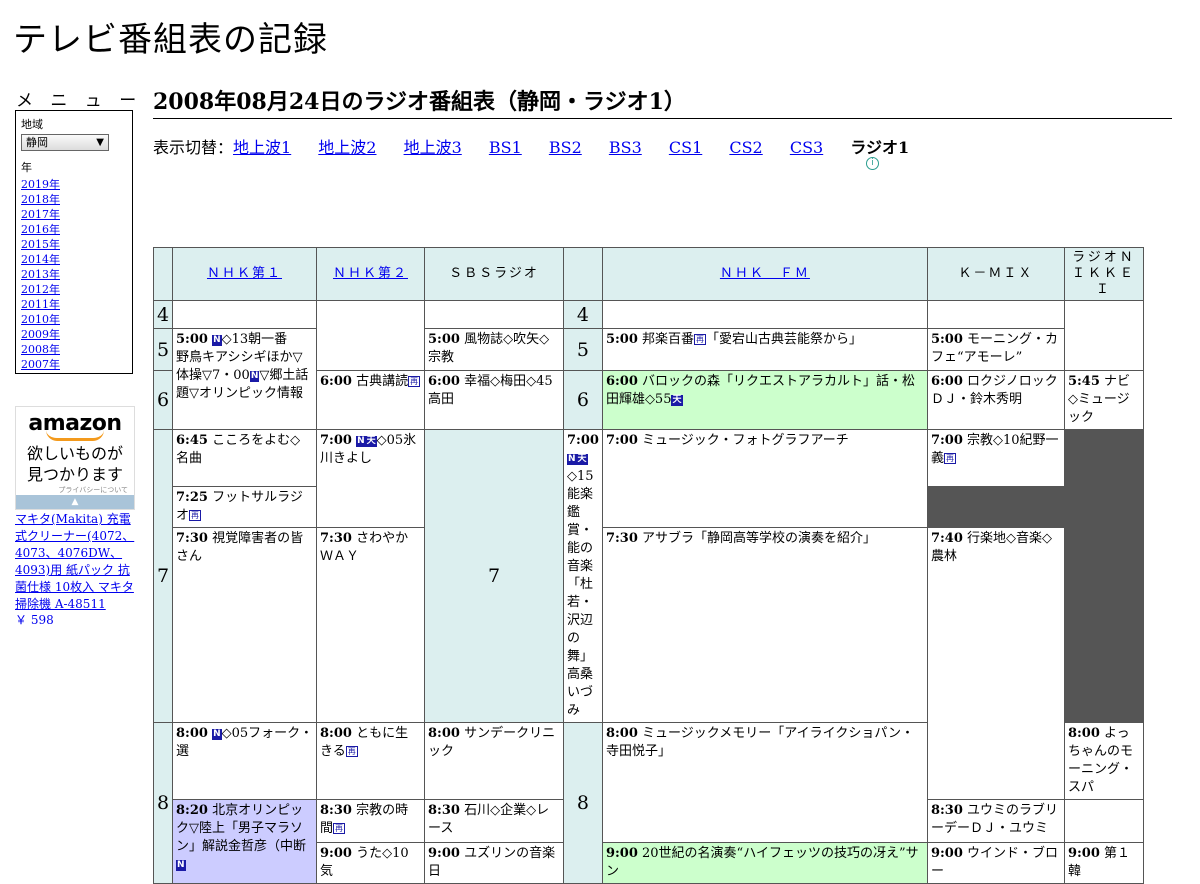  Describe the element at coordinates (370, 863) in the screenshot. I see `program-cell: 9:00 うた◇10気` at that location.